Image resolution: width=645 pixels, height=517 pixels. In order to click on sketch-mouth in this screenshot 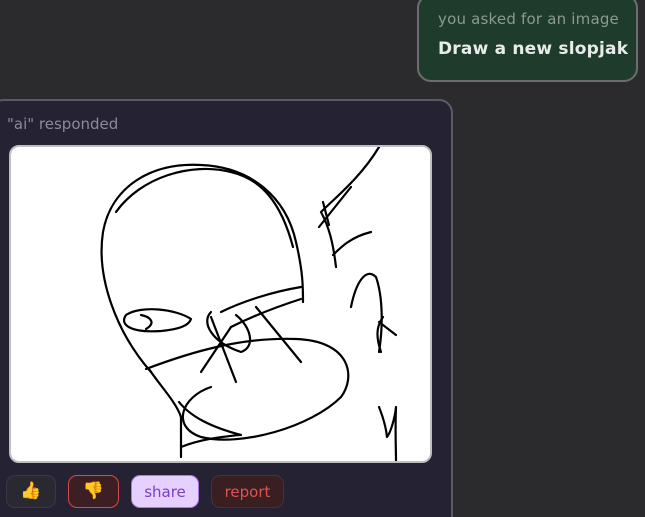, I will do `click(247, 389)`.